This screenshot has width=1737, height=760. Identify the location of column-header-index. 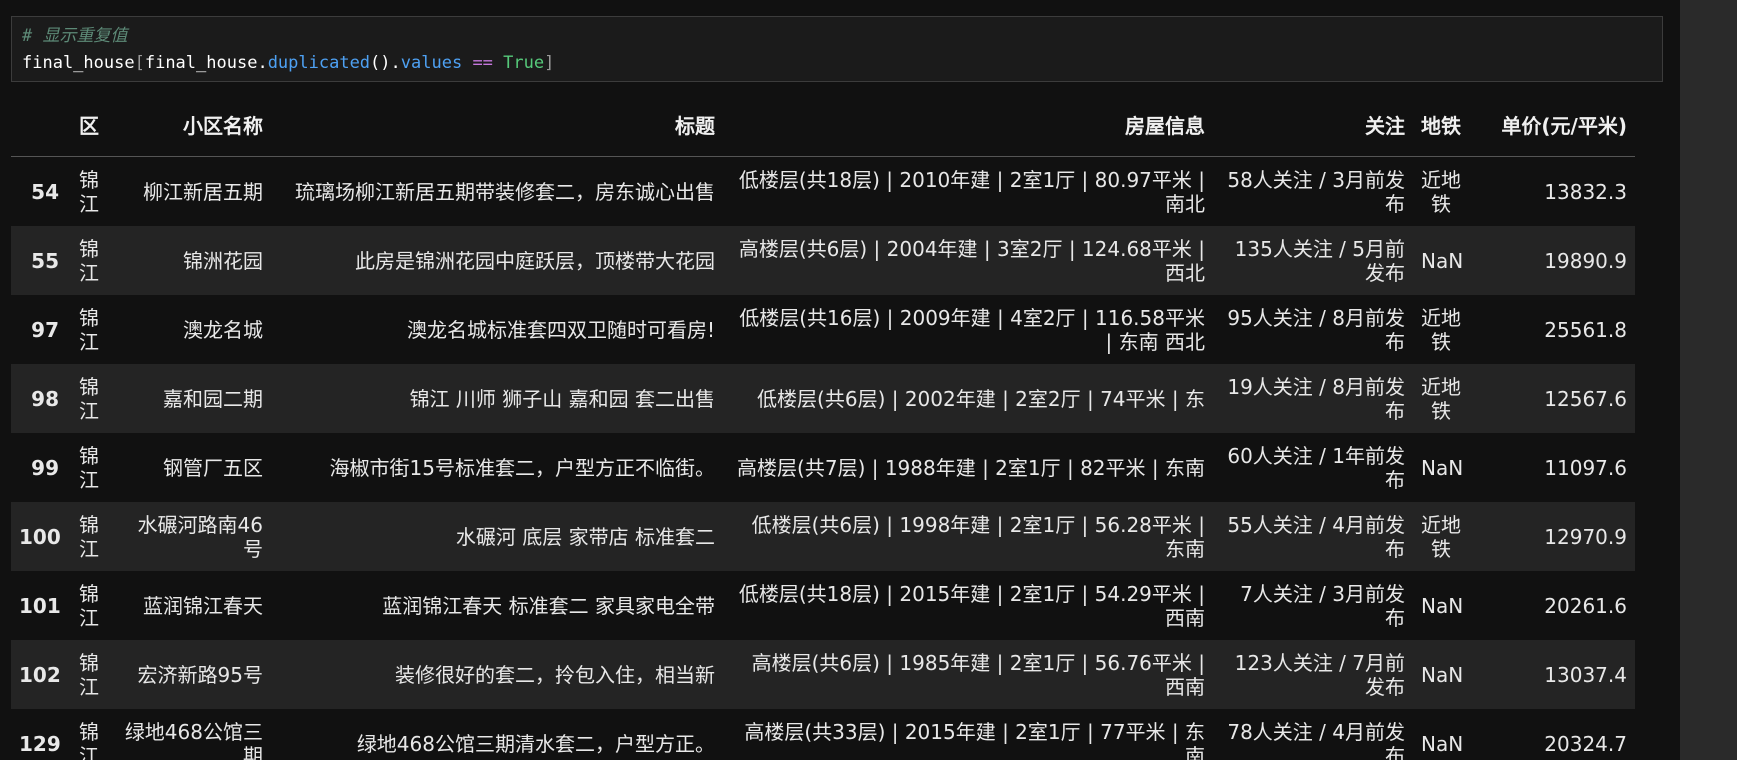
(39, 126).